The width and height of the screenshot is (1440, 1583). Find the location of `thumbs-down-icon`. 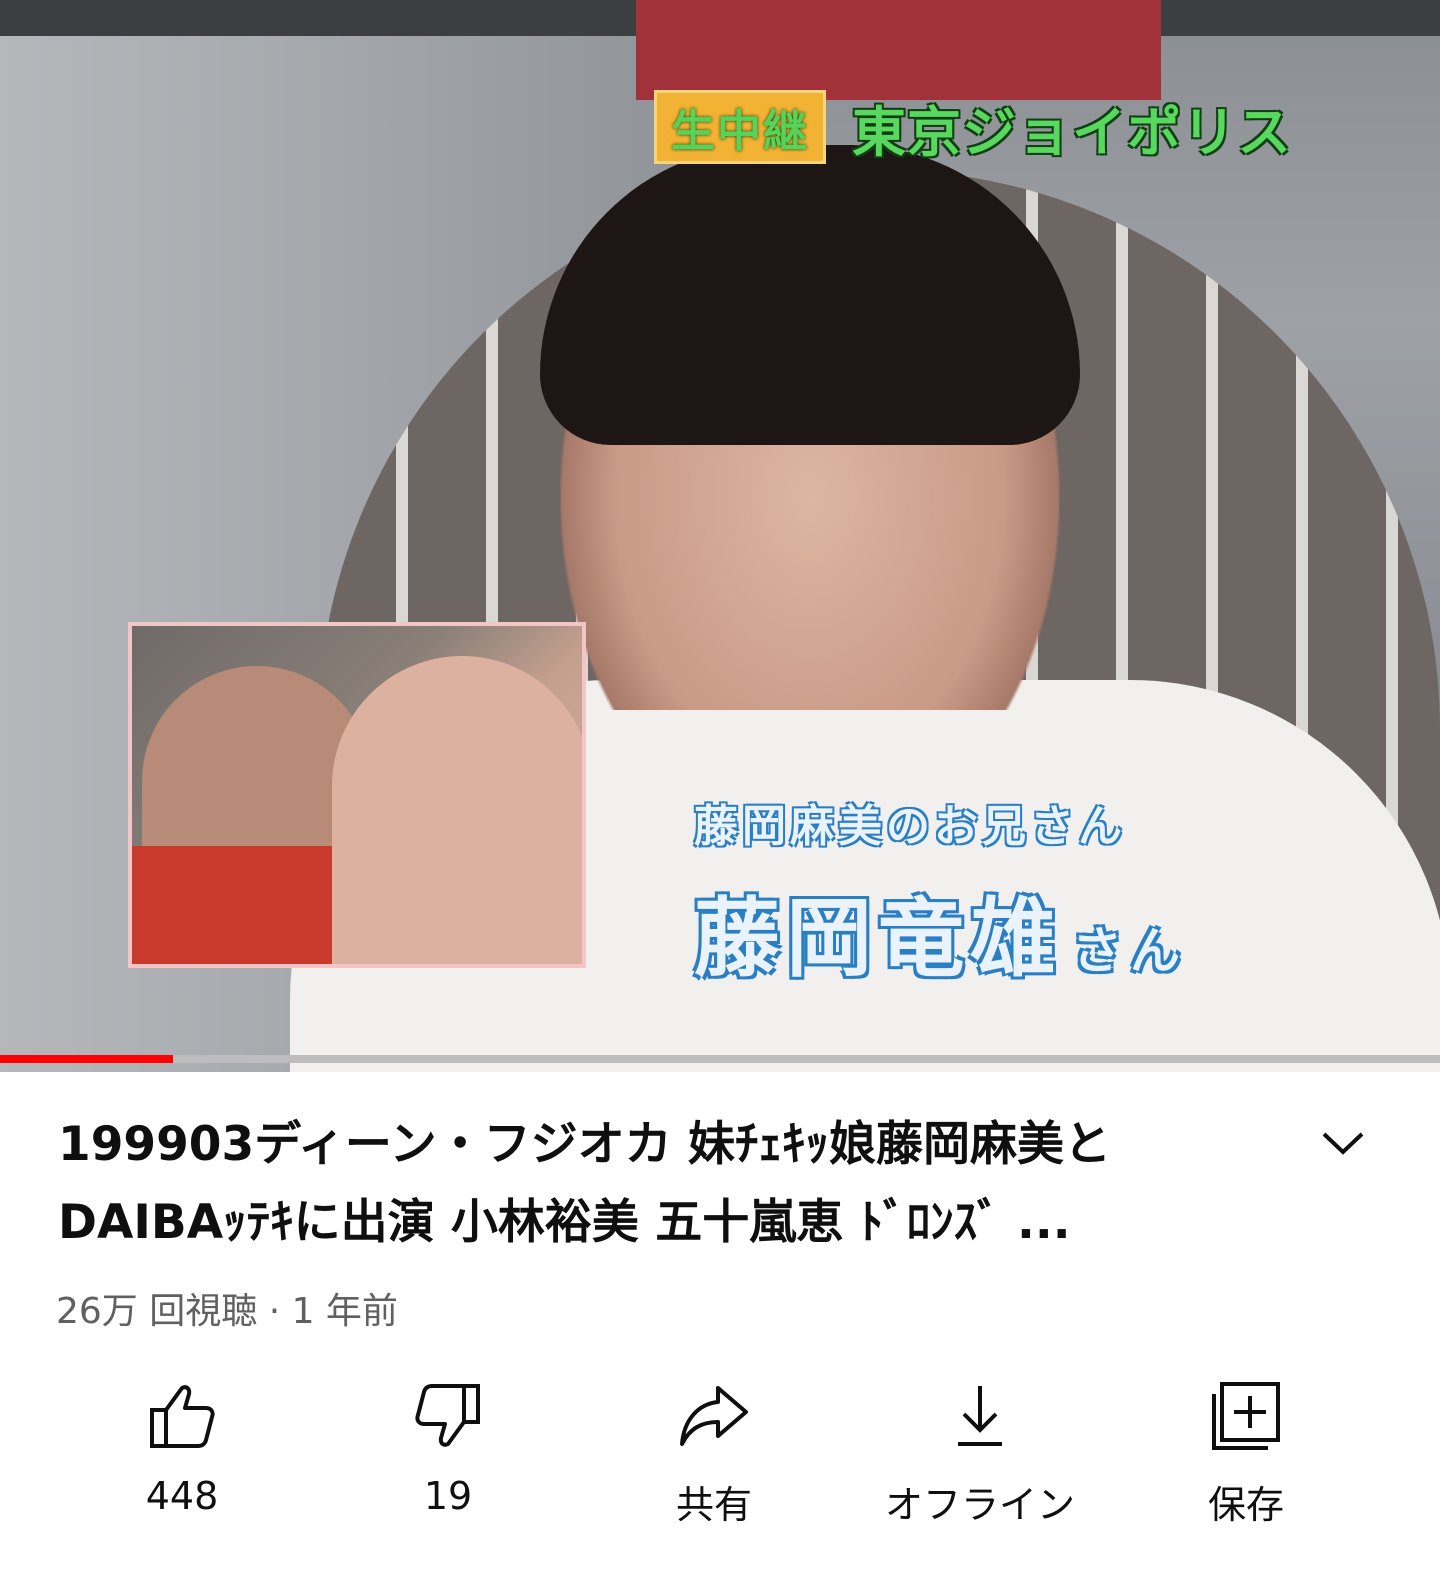

thumbs-down-icon is located at coordinates (447, 1415).